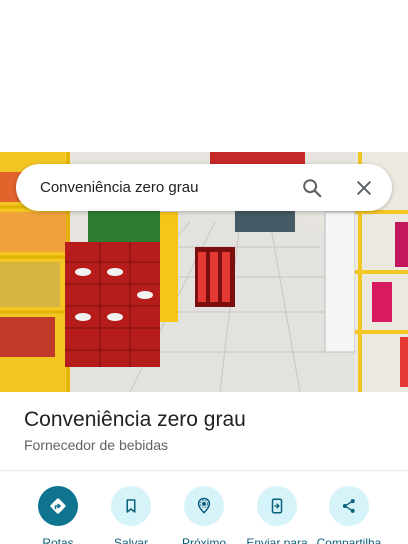 The image size is (408, 544). Describe the element at coordinates (277, 540) in the screenshot. I see `send-to-phone-label: Enviar para` at that location.